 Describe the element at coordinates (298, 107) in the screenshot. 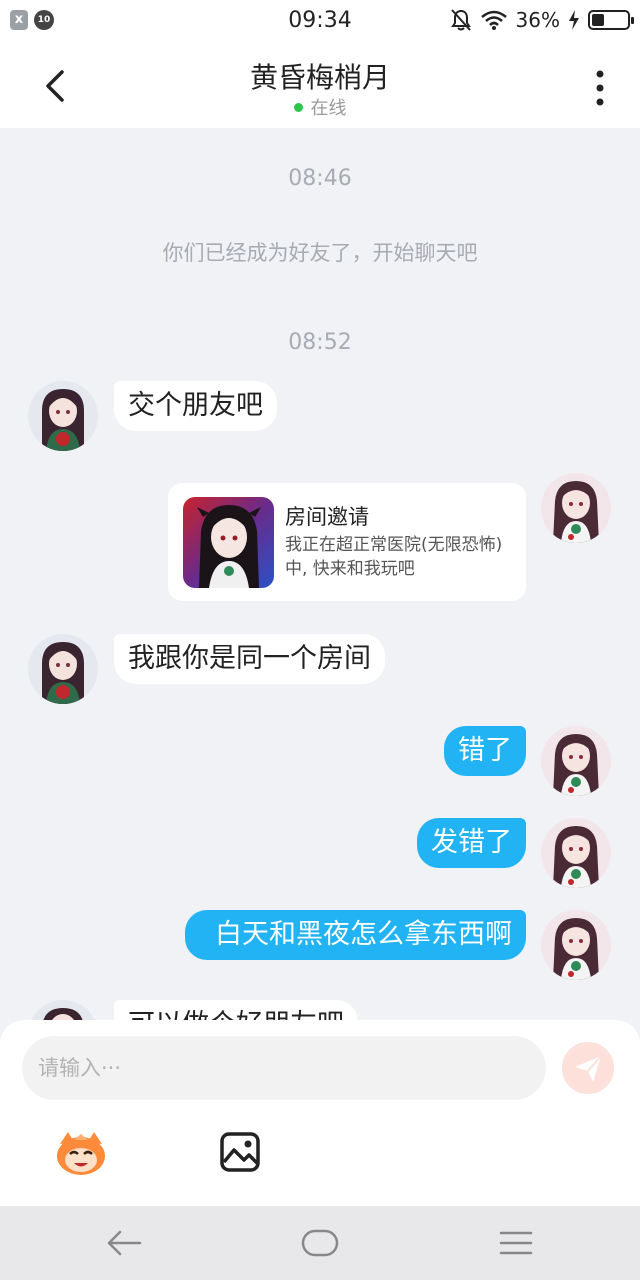

I see `online-dot-icon` at that location.